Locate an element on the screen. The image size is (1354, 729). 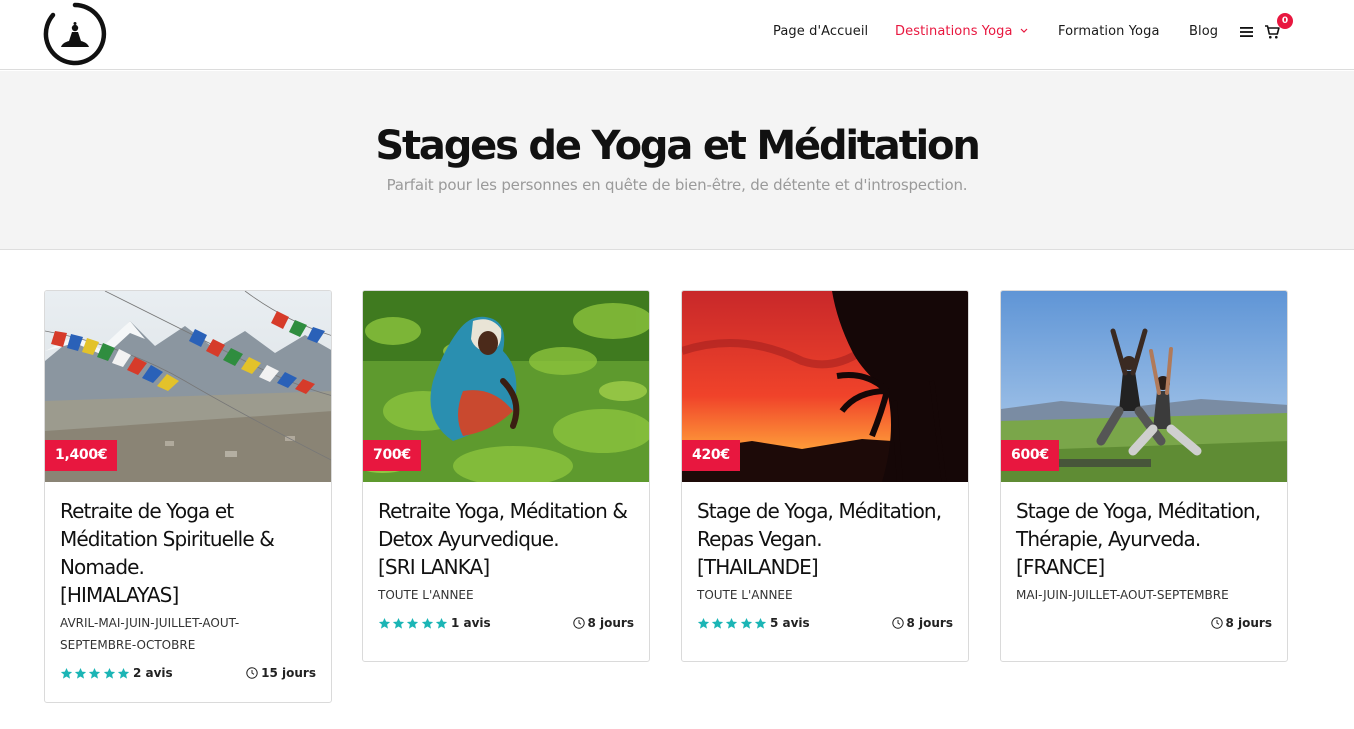
title-line: Repas Vegan. is located at coordinates (760, 539).